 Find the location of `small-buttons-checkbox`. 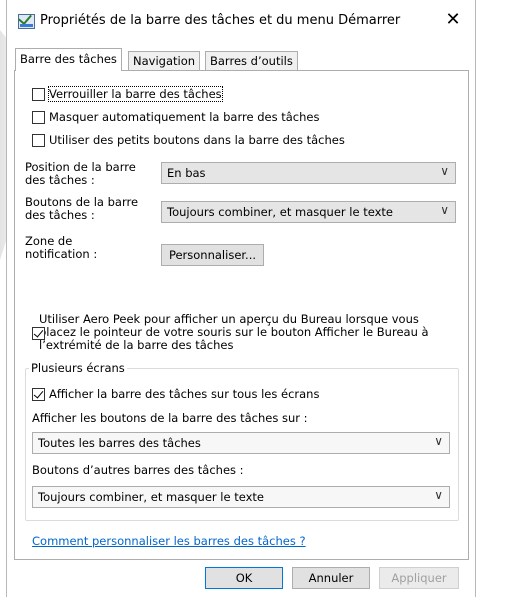

small-buttons-checkbox is located at coordinates (38, 140).